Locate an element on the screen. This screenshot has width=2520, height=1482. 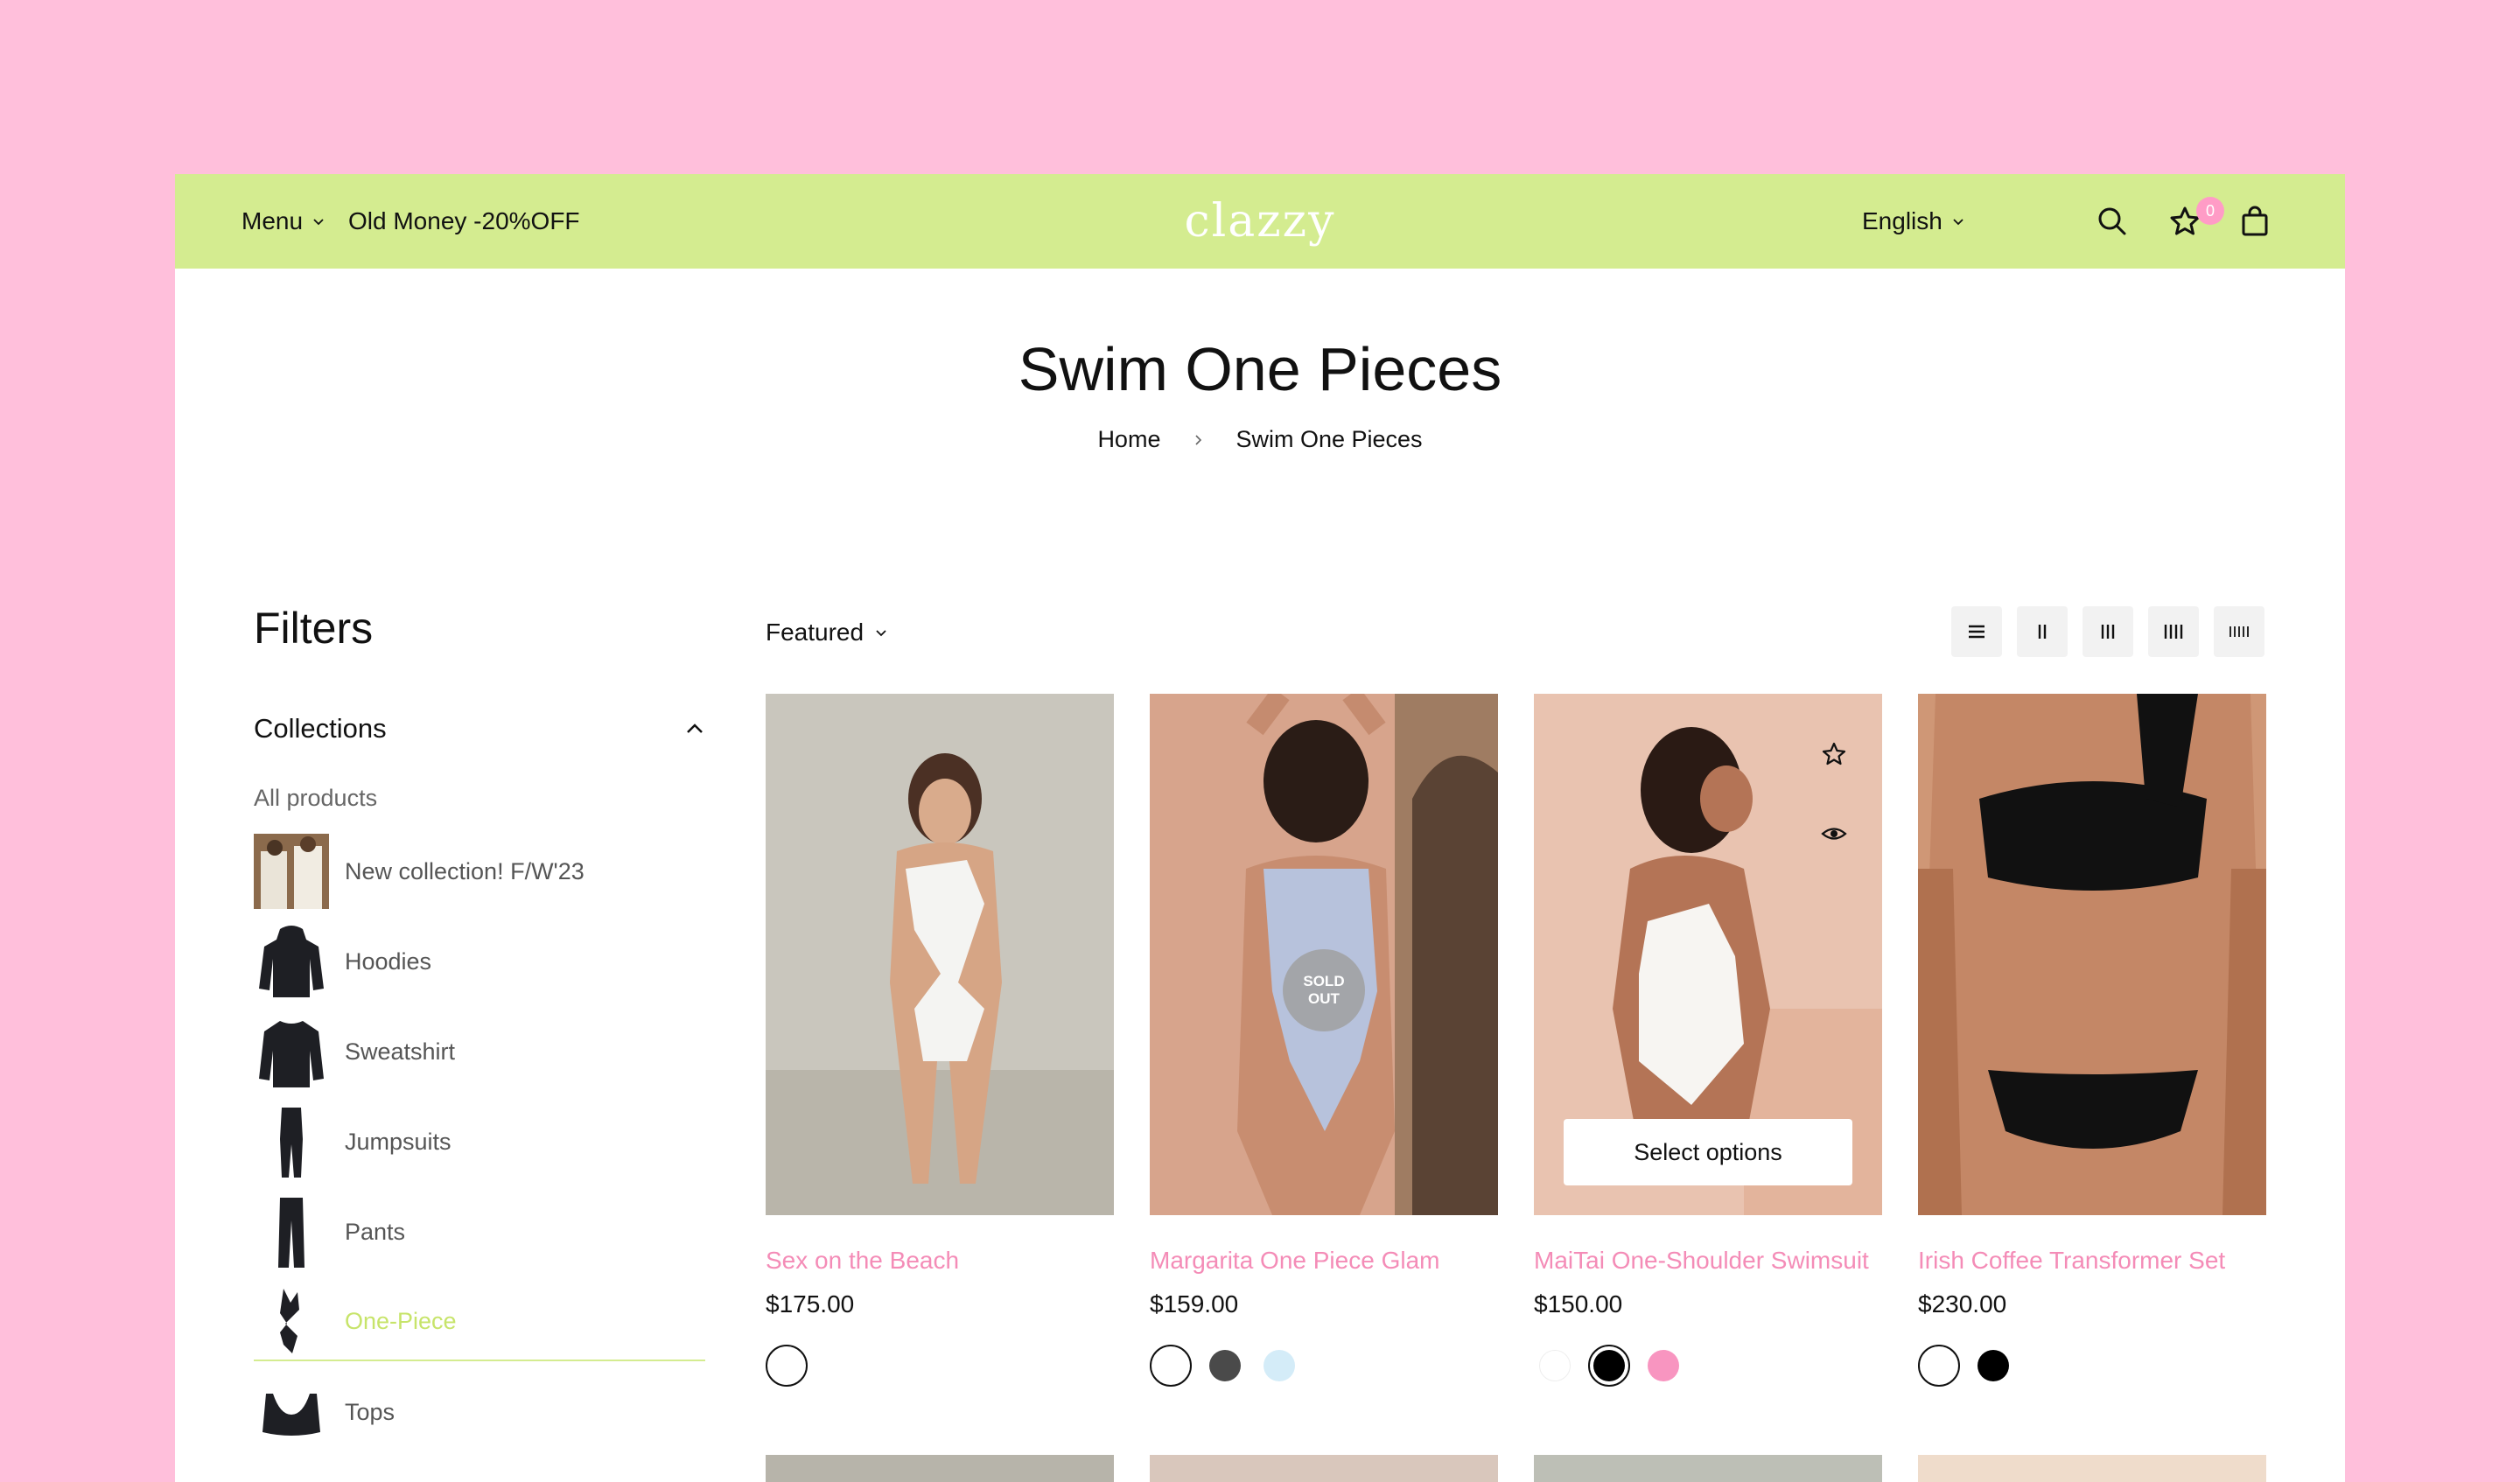
menu-label: Menu is located at coordinates (273, 220).